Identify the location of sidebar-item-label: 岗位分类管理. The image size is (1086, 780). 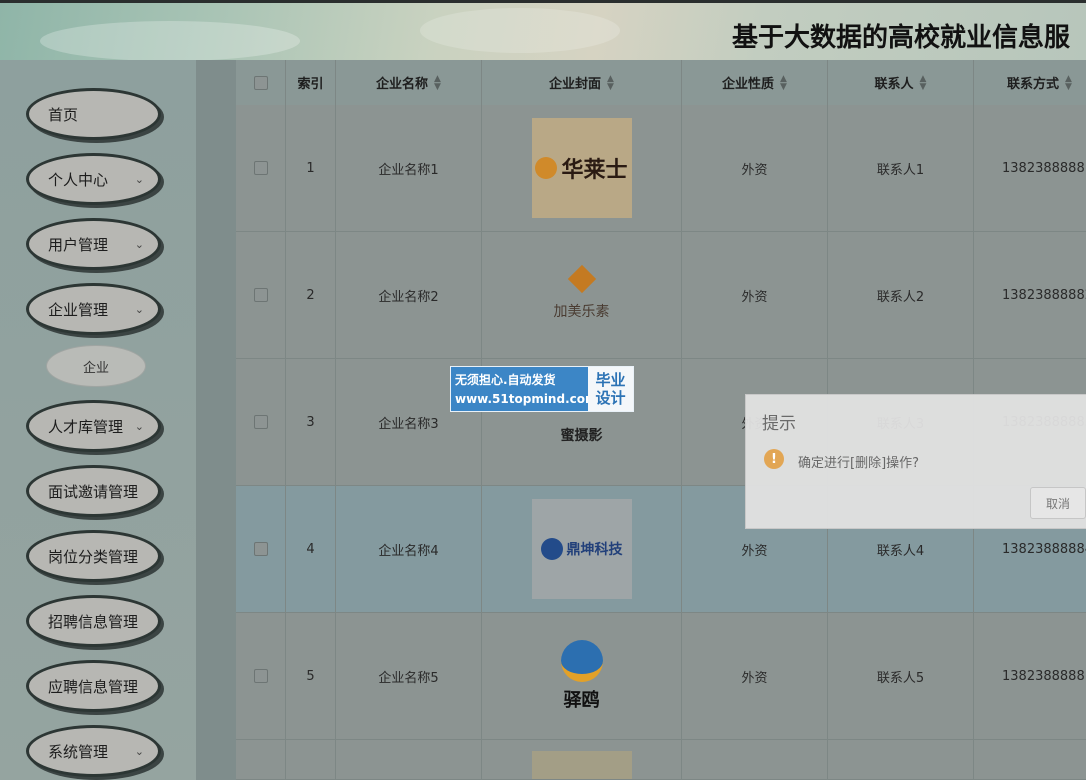
(93, 556).